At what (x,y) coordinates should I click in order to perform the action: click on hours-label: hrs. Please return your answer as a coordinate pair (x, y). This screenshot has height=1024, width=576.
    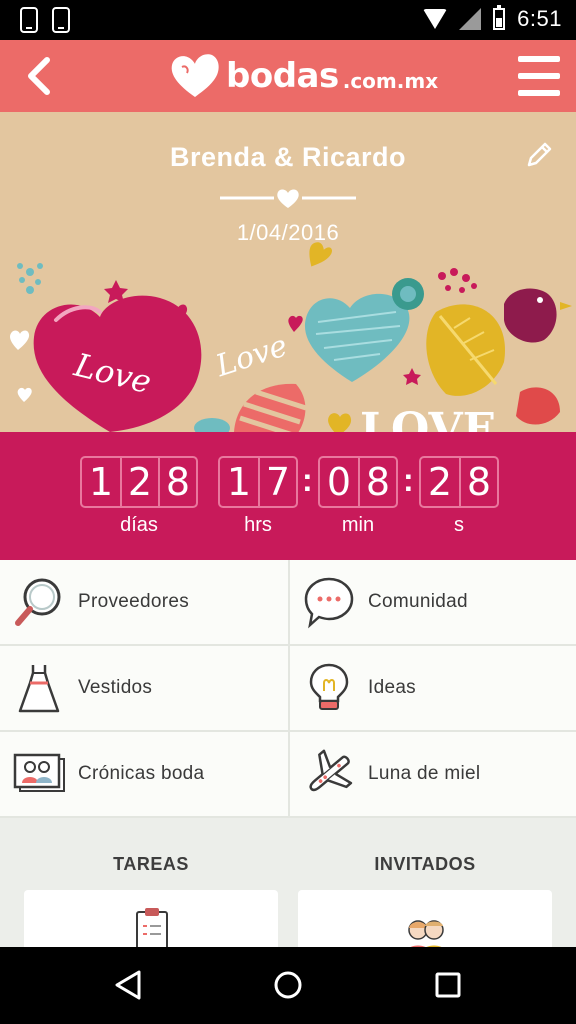
    Looking at the image, I should click on (258, 525).